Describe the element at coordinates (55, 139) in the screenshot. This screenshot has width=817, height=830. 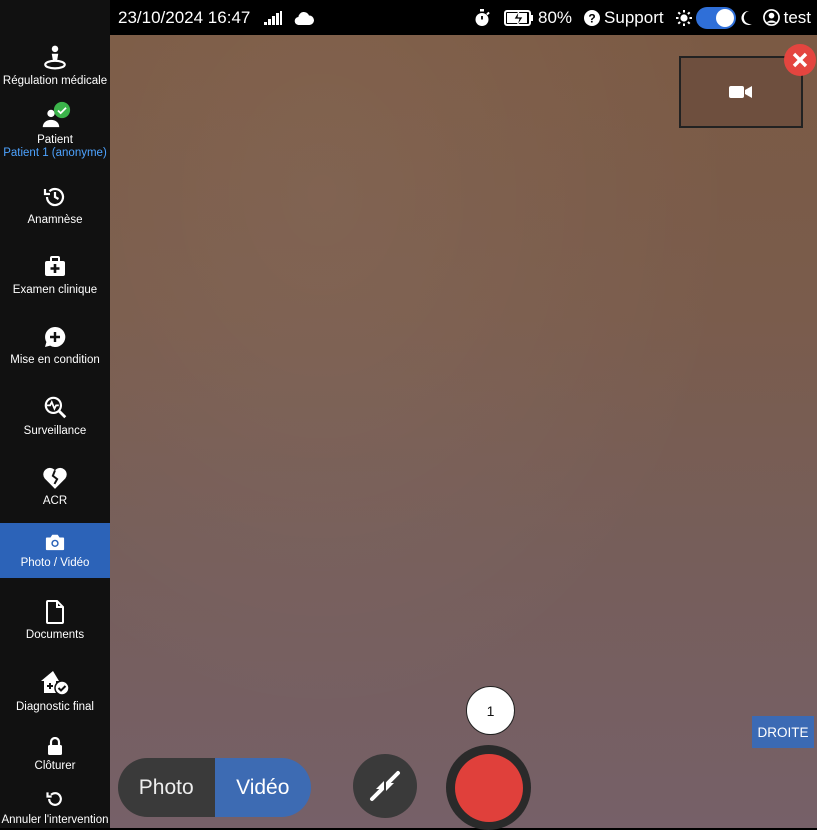
I see `sidebar-item-label: Patient` at that location.